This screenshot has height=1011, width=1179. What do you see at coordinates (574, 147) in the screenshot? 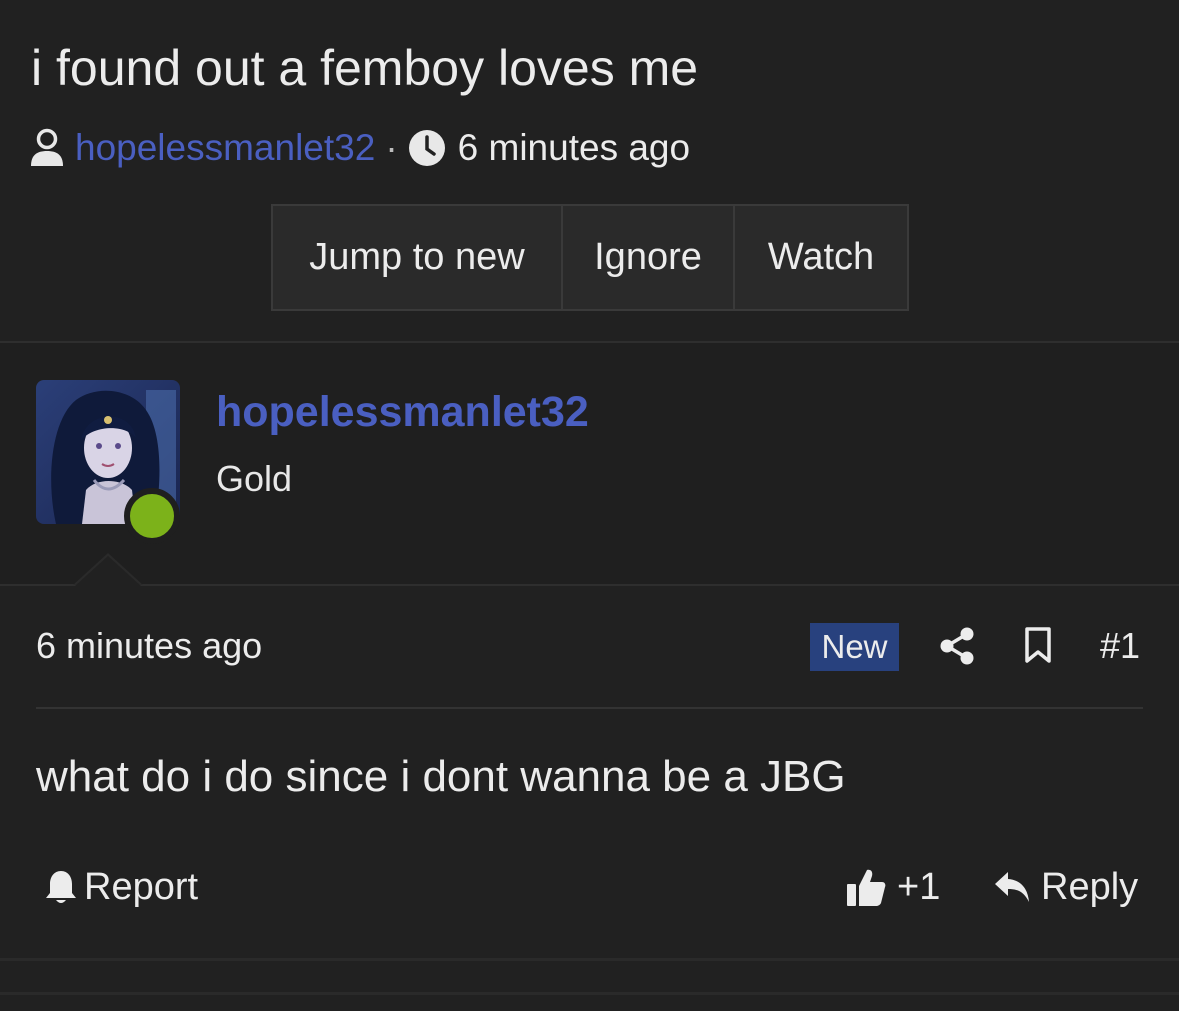
I see `thread-time: 6 minutes ago` at bounding box center [574, 147].